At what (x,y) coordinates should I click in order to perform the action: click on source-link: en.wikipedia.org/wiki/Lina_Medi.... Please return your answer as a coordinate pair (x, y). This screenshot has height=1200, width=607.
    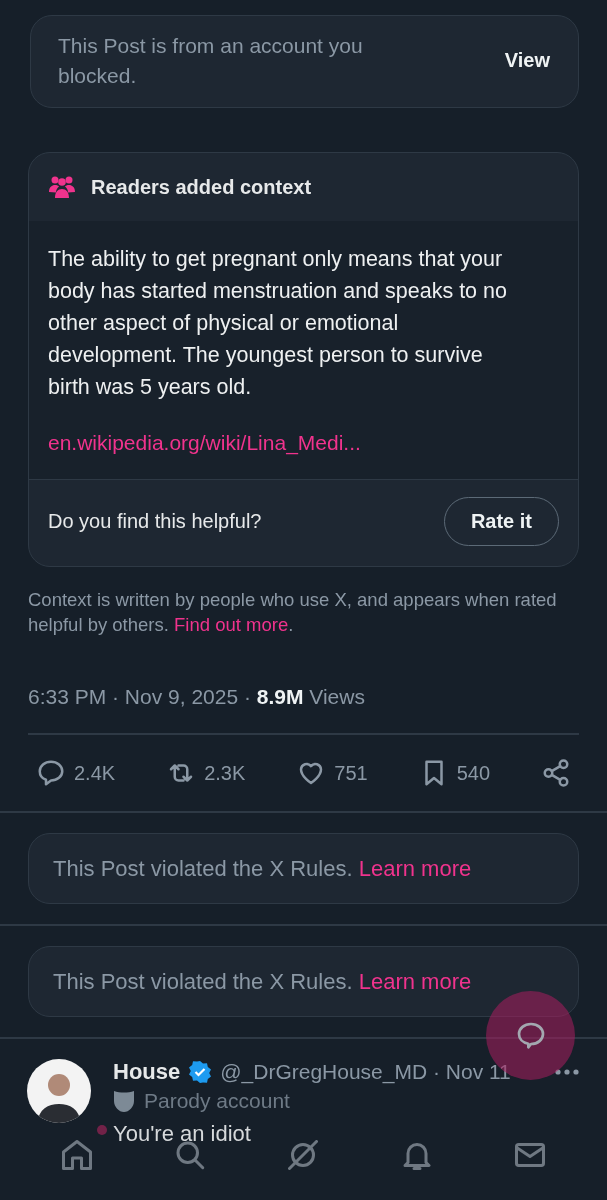
    Looking at the image, I should click on (280, 443).